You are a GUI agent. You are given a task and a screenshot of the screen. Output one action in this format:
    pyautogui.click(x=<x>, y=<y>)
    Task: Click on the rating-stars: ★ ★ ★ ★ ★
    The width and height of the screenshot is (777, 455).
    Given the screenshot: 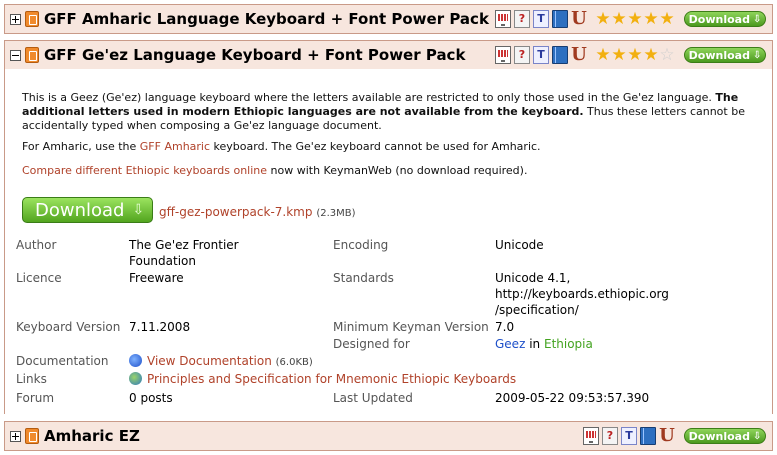 What is the action you would take?
    pyautogui.click(x=635, y=19)
    